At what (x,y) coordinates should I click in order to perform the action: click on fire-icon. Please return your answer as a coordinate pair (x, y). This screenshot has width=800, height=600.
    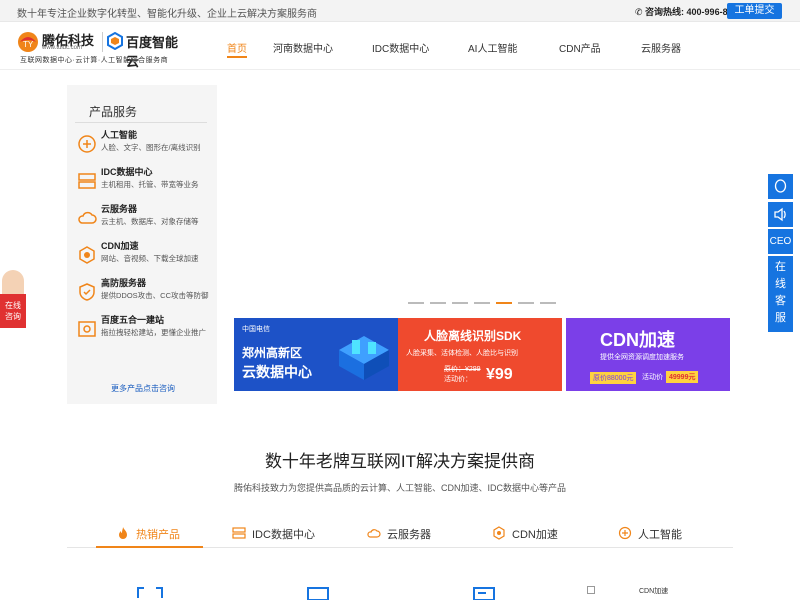
    Looking at the image, I should click on (123, 533).